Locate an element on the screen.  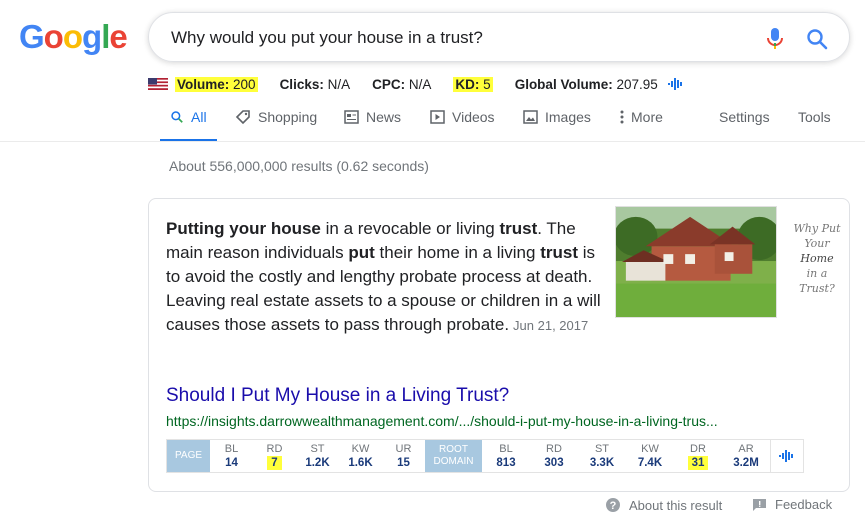
snippet-bold: Putting your house is located at coordinates (243, 228).